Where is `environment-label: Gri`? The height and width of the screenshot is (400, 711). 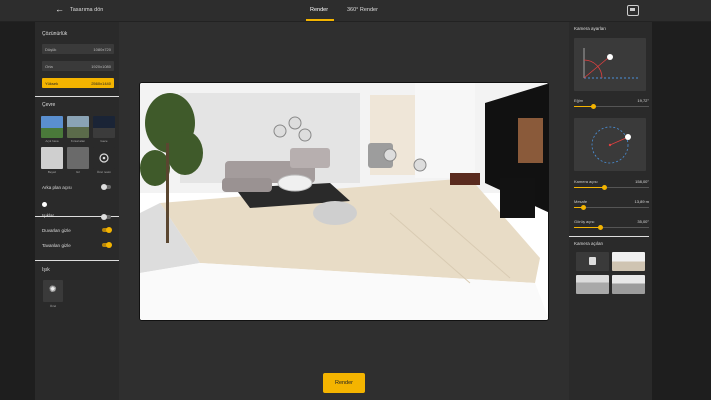 environment-label: Gri is located at coordinates (78, 172).